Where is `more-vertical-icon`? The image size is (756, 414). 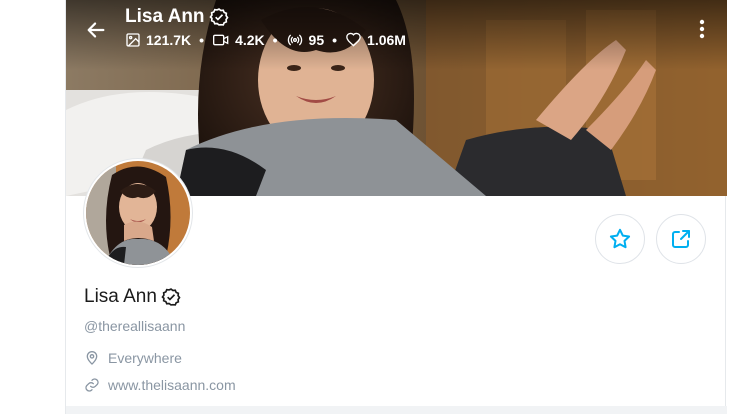 more-vertical-icon is located at coordinates (702, 29).